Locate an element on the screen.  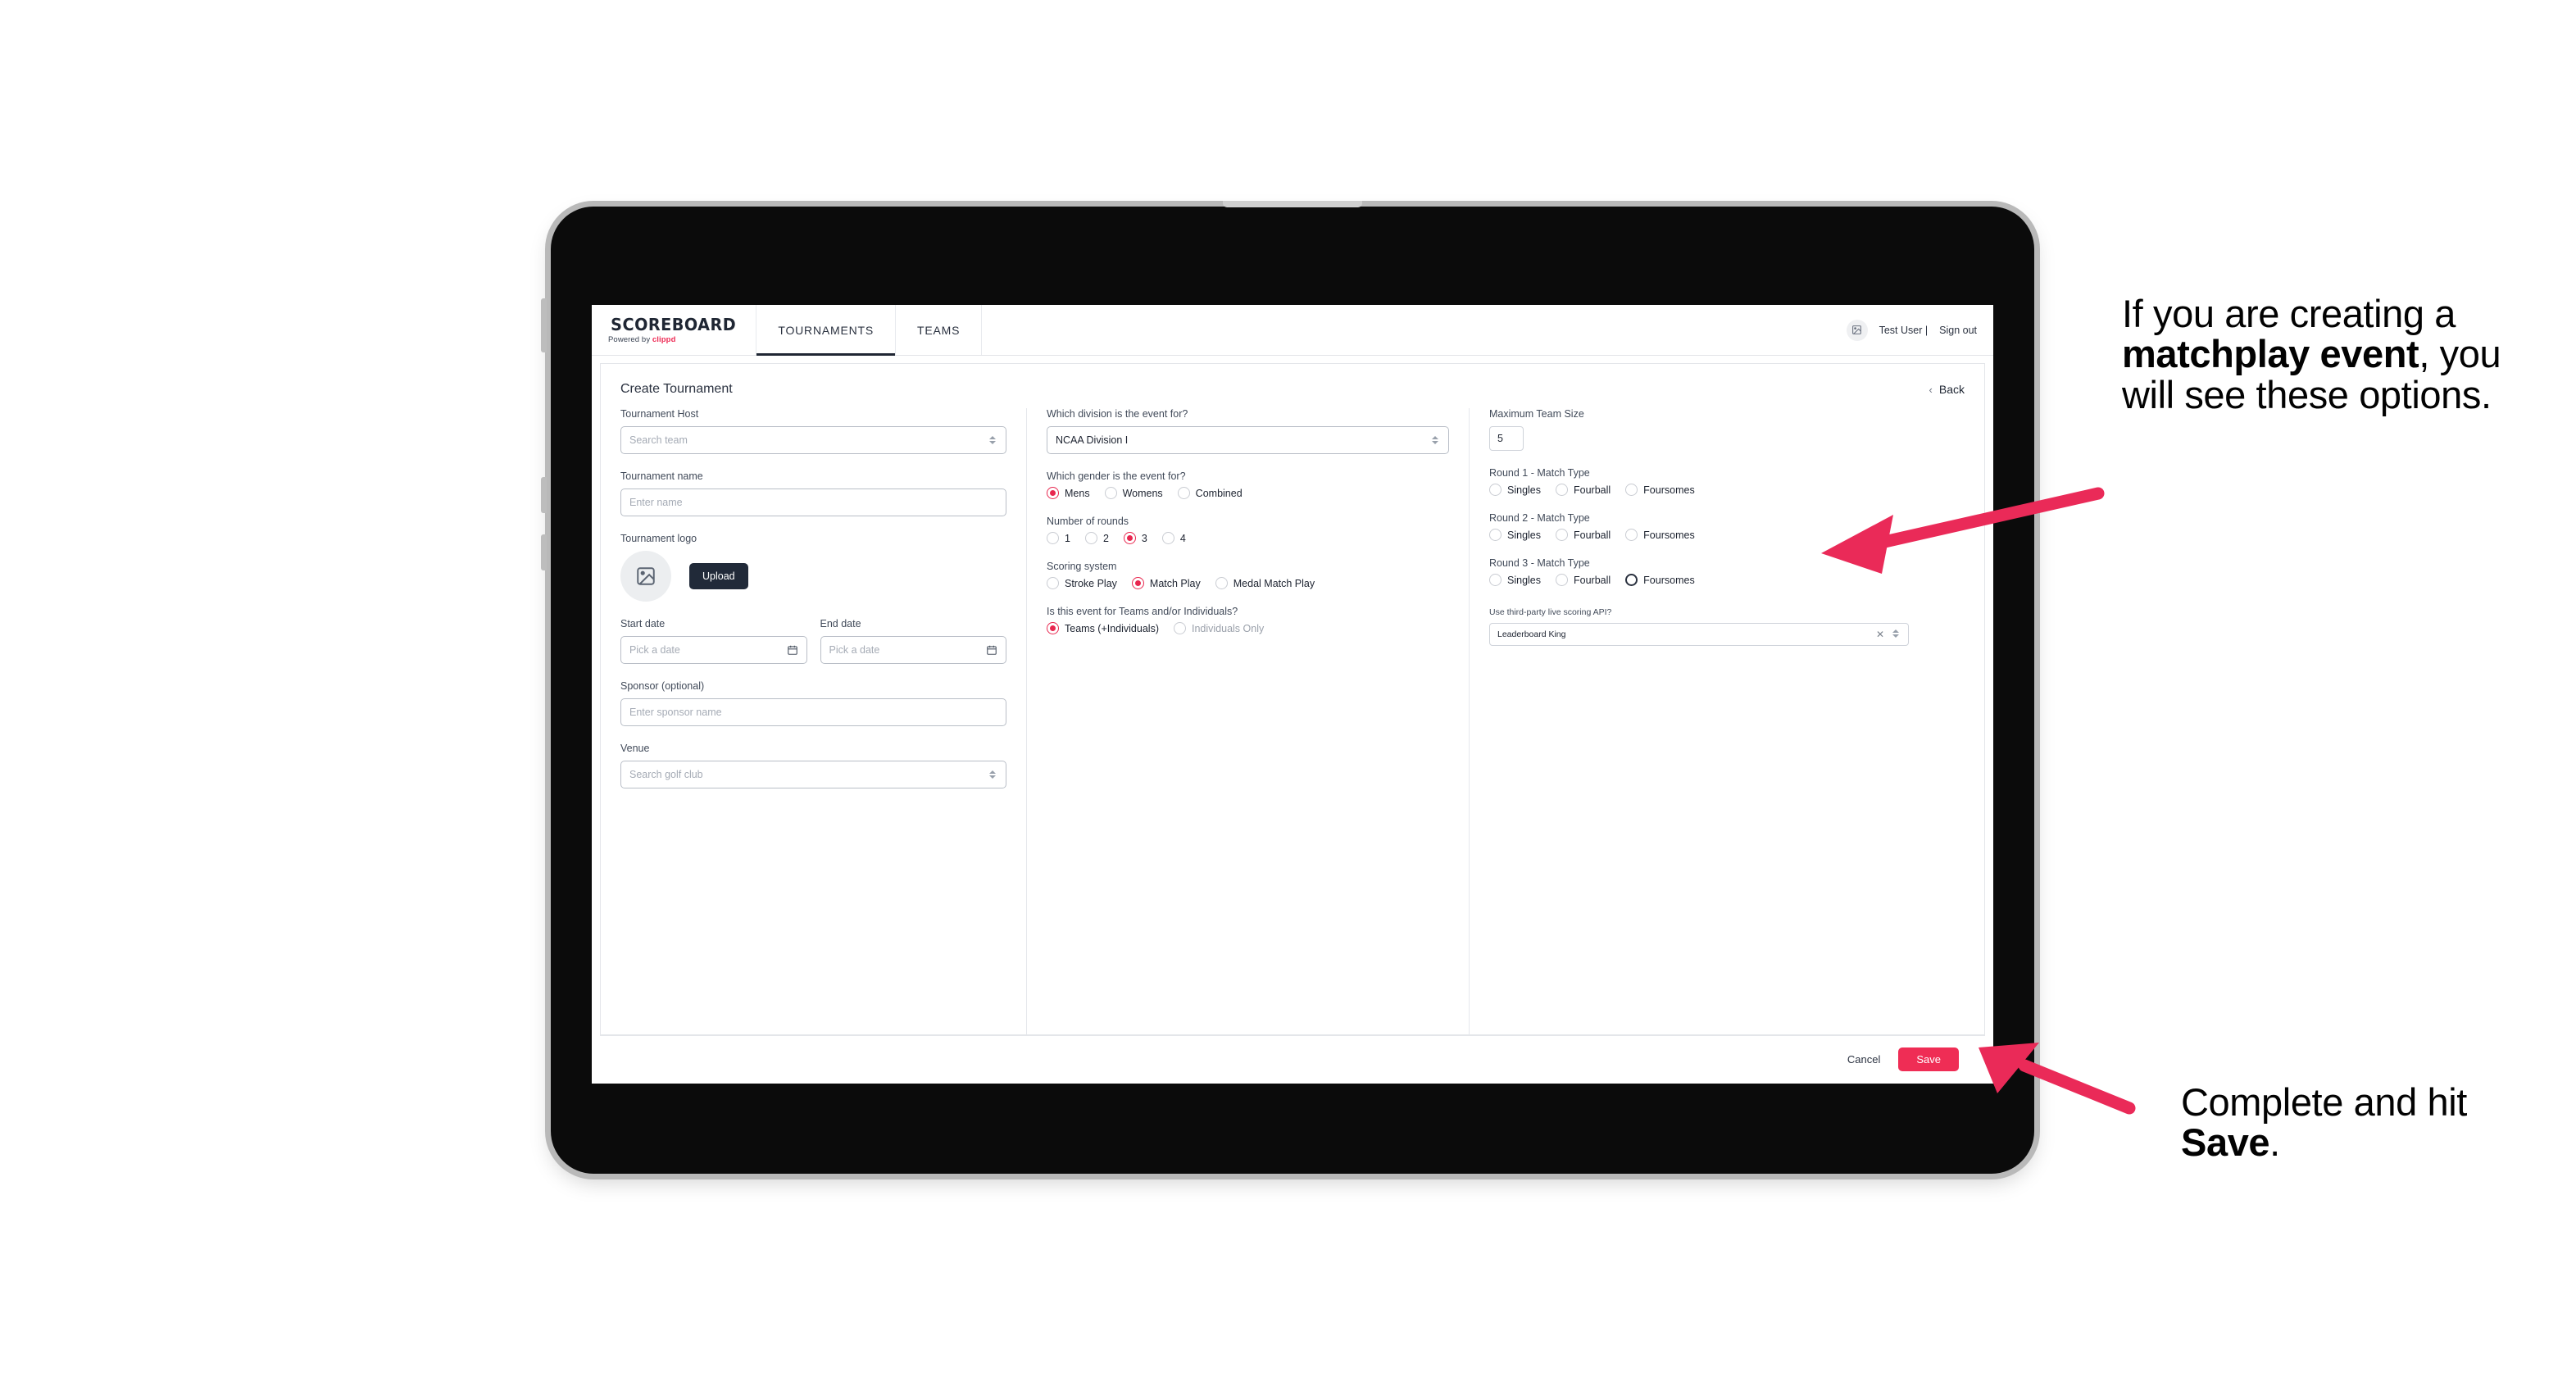
annotation-matchplay-part-1: If you are creating a is located at coordinates (2289, 313).